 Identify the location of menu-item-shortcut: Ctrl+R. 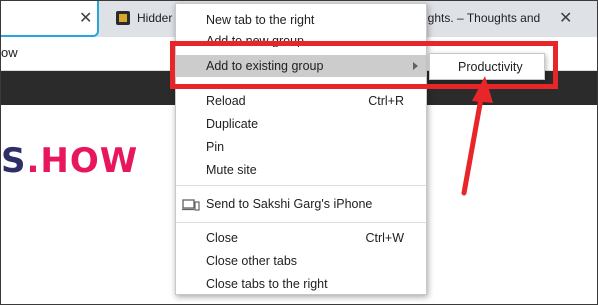
(386, 101).